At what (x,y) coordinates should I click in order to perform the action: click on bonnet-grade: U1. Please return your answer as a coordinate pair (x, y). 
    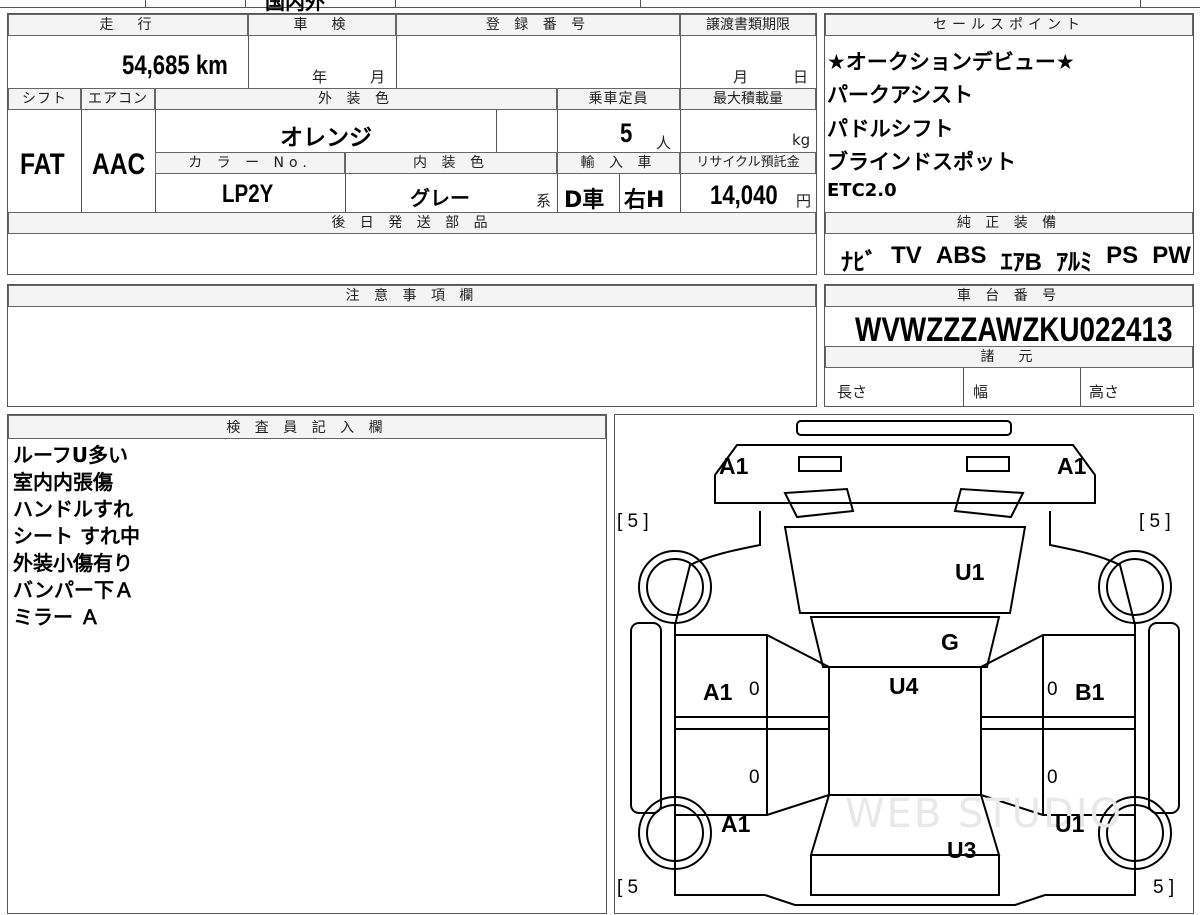
    Looking at the image, I should click on (970, 572).